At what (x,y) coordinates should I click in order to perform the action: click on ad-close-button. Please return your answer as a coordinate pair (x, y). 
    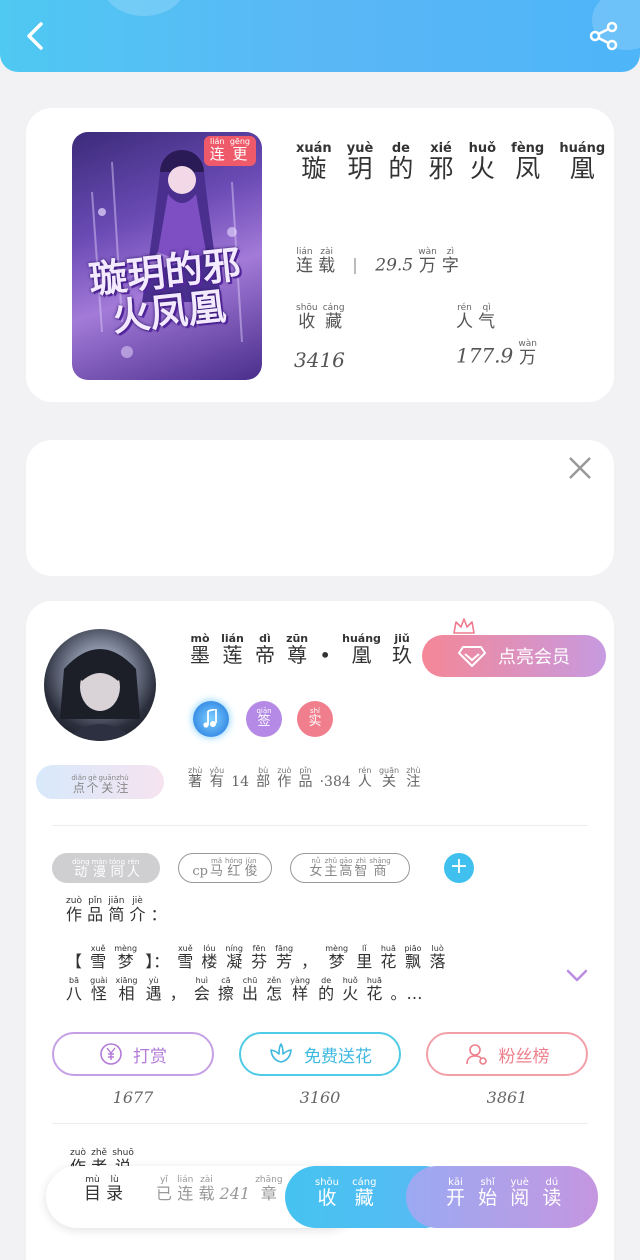
    Looking at the image, I should click on (580, 468).